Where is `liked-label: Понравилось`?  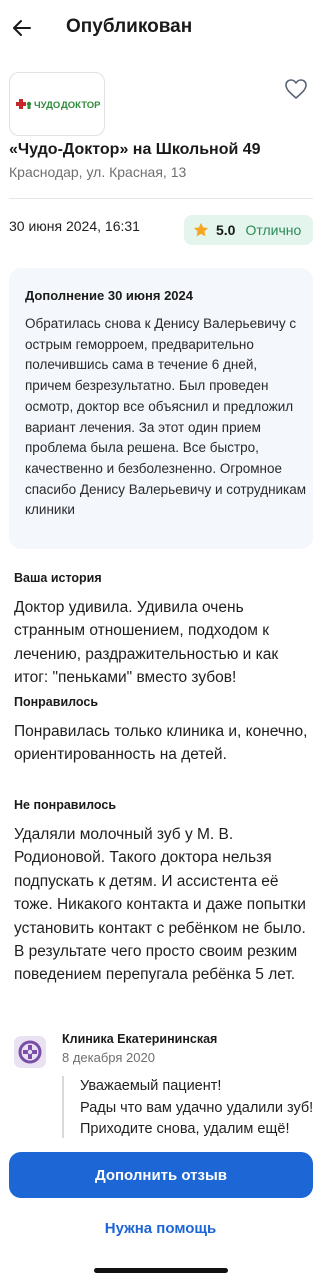 liked-label: Понравилось is located at coordinates (56, 702).